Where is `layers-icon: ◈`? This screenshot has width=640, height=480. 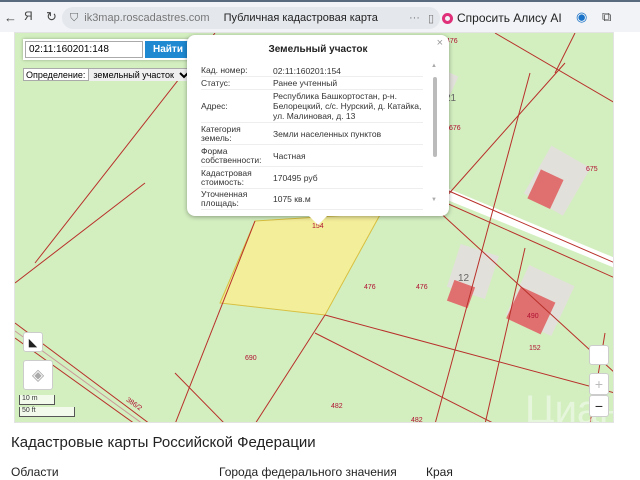 layers-icon: ◈ is located at coordinates (38, 375).